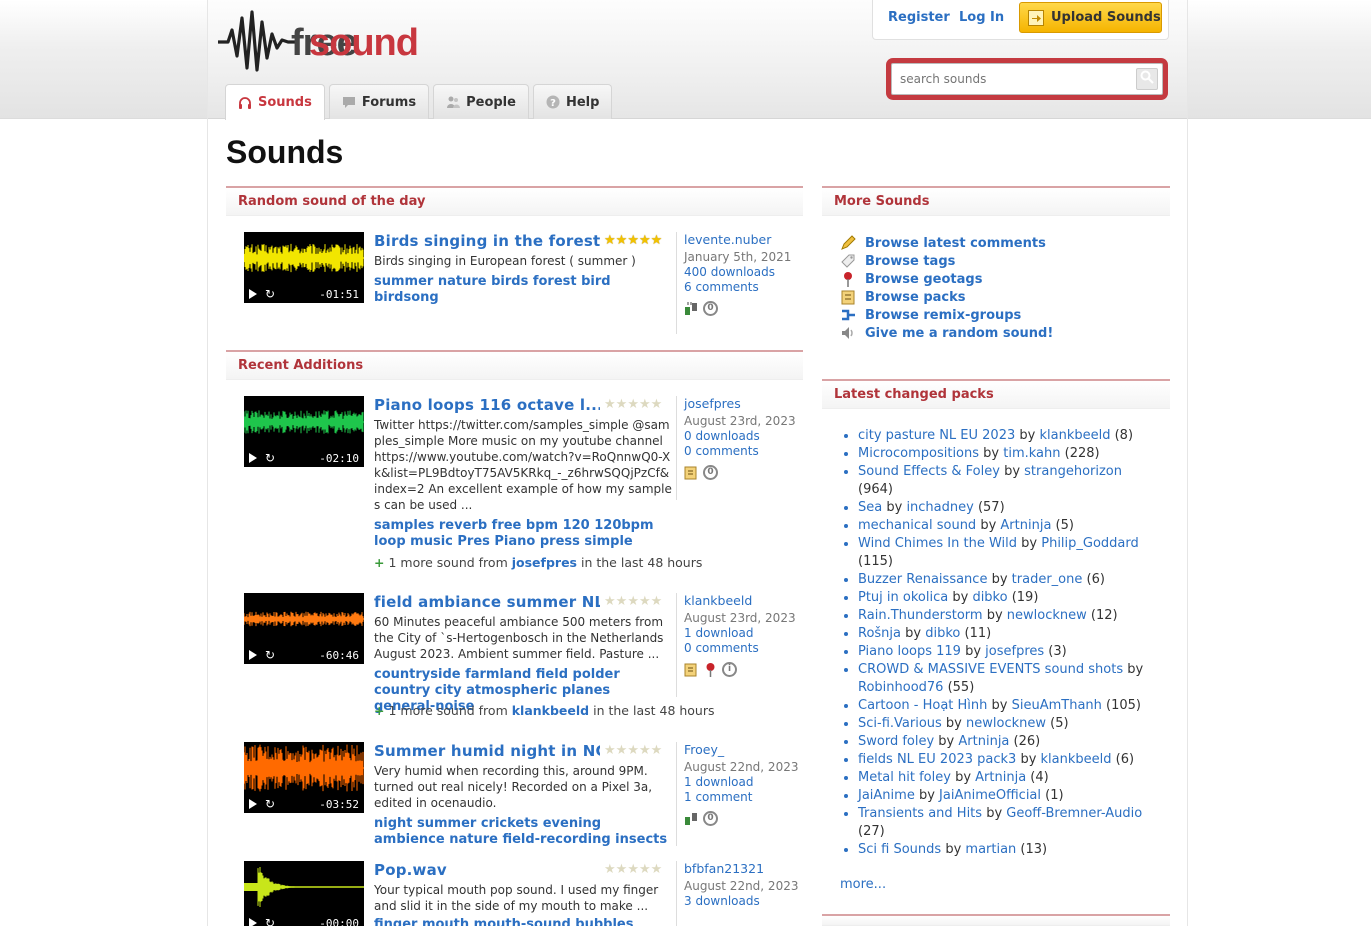  Describe the element at coordinates (742, 797) in the screenshot. I see `comments-link: 1 comment` at that location.